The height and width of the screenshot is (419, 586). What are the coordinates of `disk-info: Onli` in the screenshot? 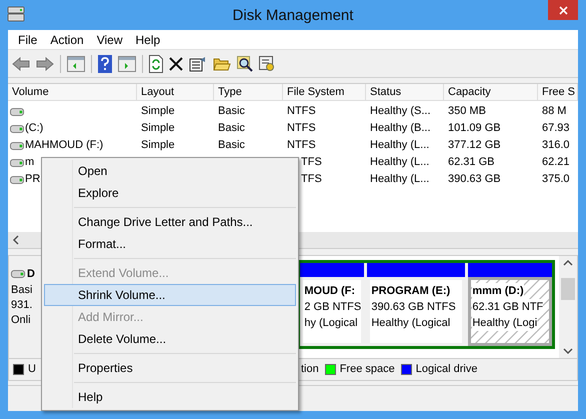 It's located at (21, 320).